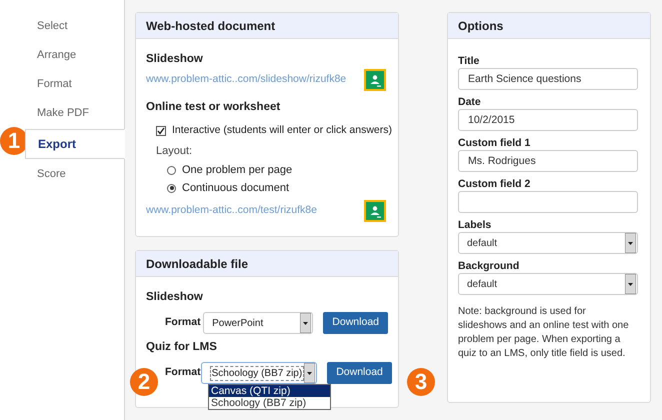 The width and height of the screenshot is (662, 420). What do you see at coordinates (548, 120) in the screenshot?
I see `text-field: 10/2/2015` at bounding box center [548, 120].